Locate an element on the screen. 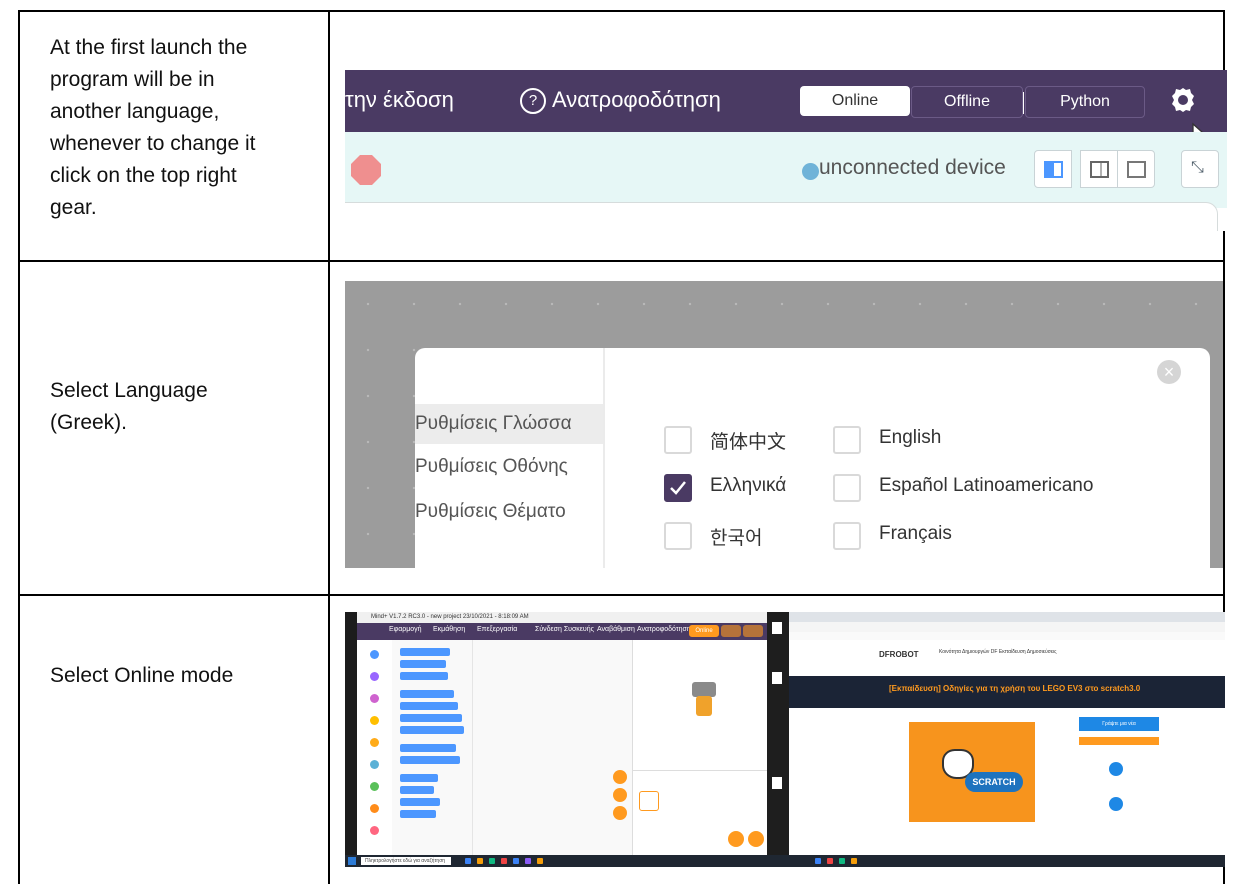 The image size is (1241, 884). menu-item: Εκμάθηση is located at coordinates (449, 629).